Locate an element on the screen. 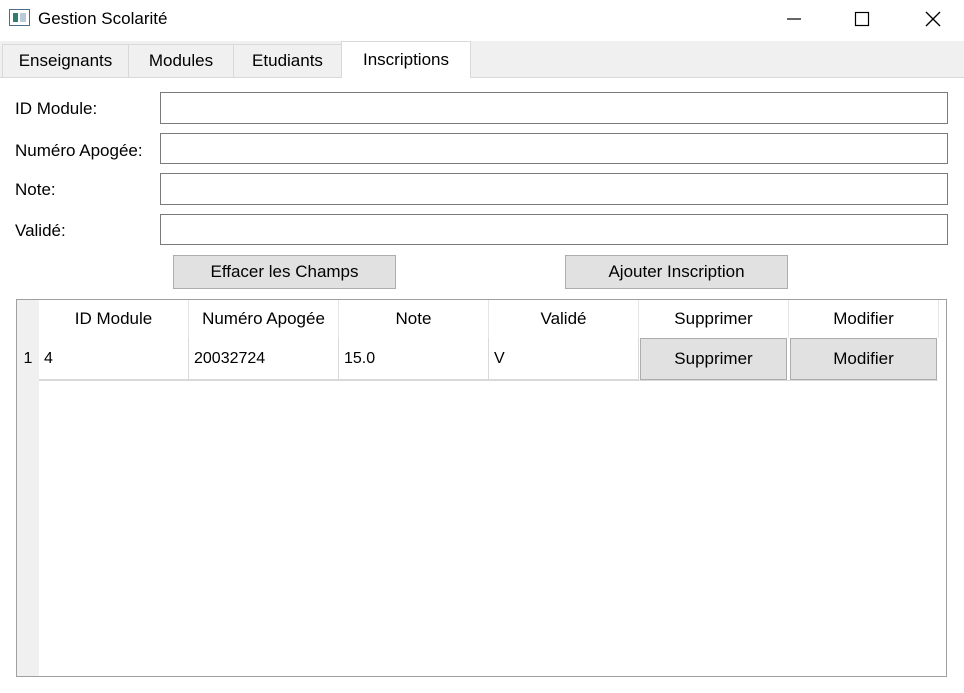  row-separator is located at coordinates (488, 380).